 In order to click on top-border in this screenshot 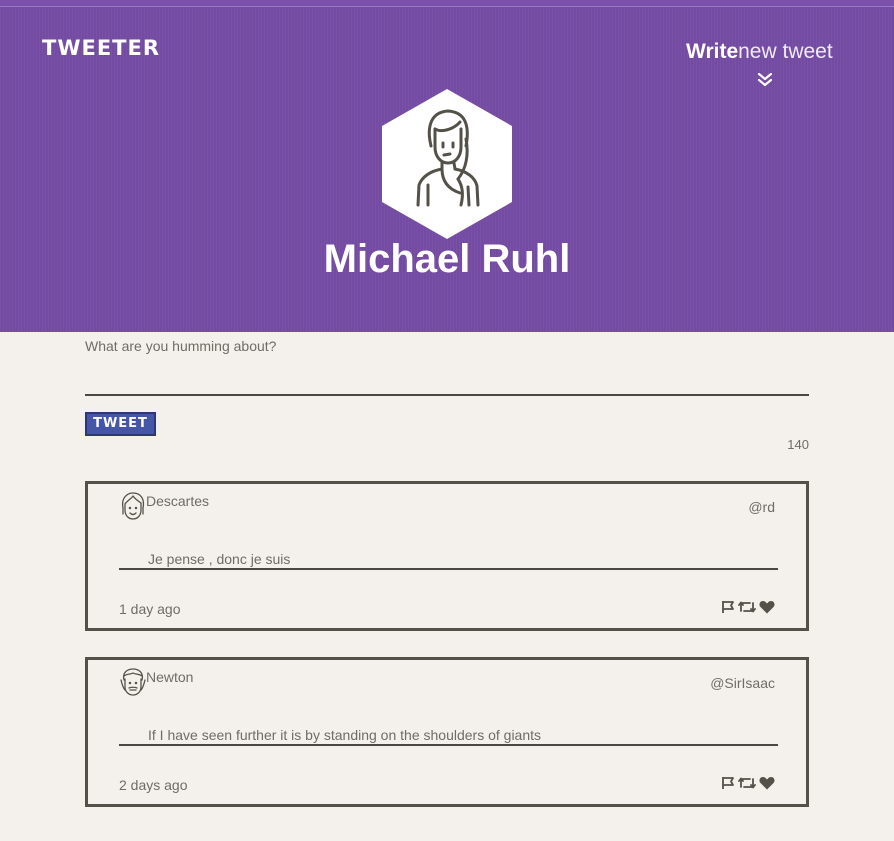, I will do `click(447, 3)`.